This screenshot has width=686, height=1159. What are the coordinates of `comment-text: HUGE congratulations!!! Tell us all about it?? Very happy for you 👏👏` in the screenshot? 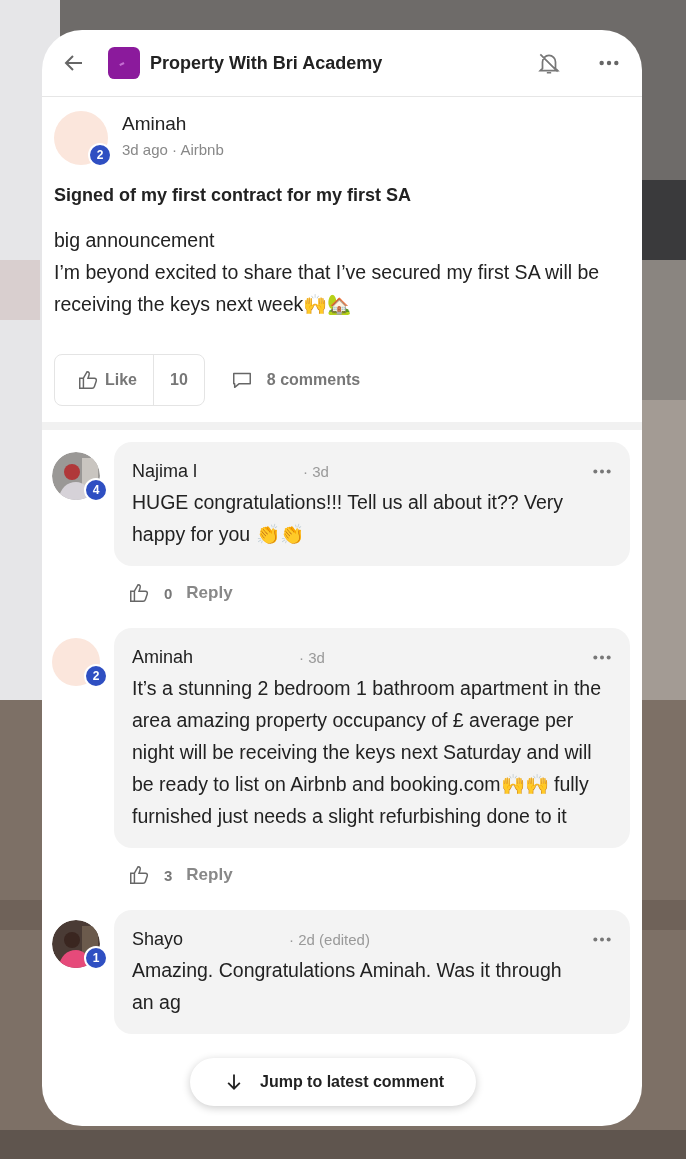 It's located at (348, 518).